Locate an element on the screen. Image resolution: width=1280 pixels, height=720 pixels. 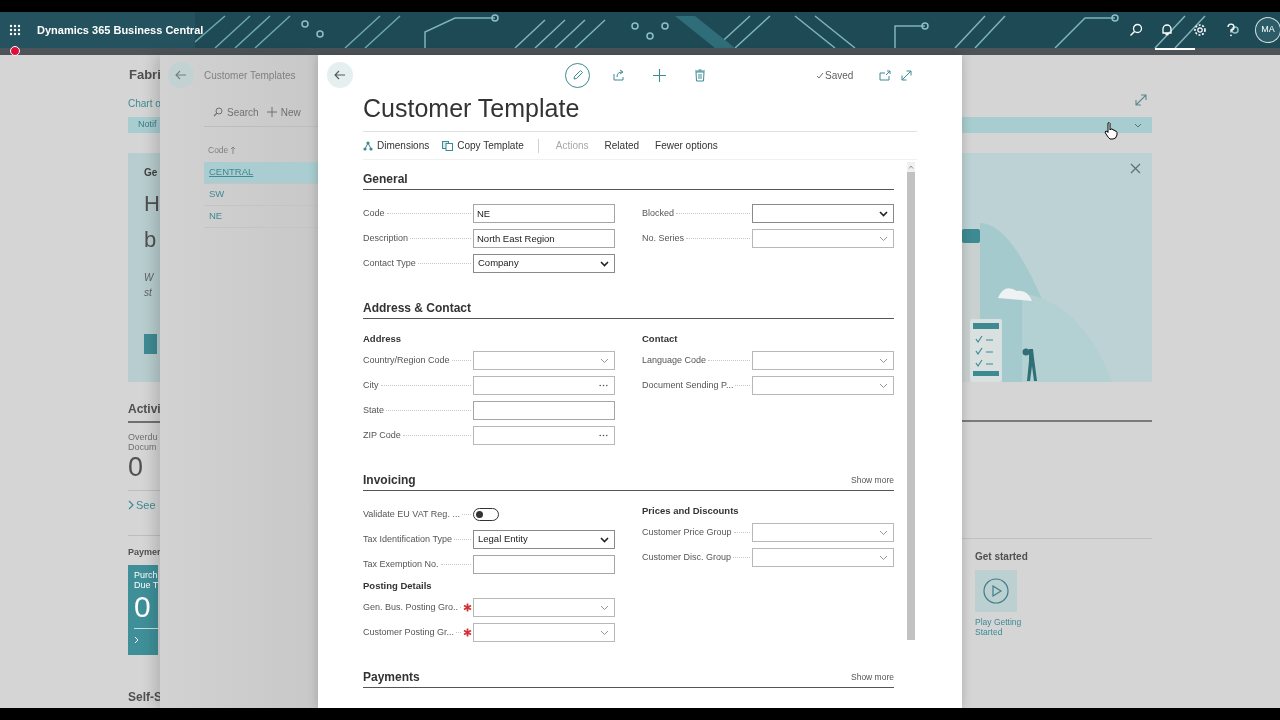
section-title: Activi is located at coordinates (144, 409).